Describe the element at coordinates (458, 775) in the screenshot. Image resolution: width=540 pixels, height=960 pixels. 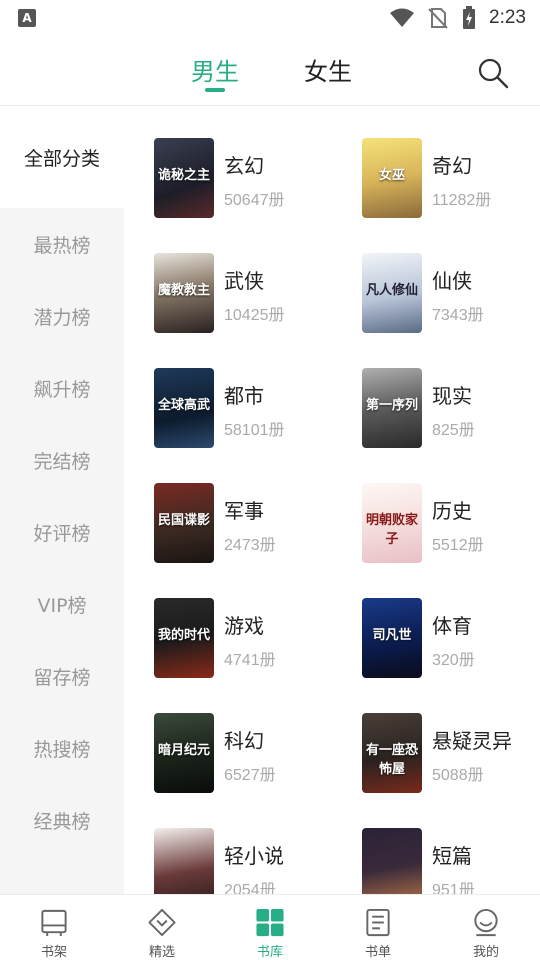
I see `category-book-count: 5088册` at that location.